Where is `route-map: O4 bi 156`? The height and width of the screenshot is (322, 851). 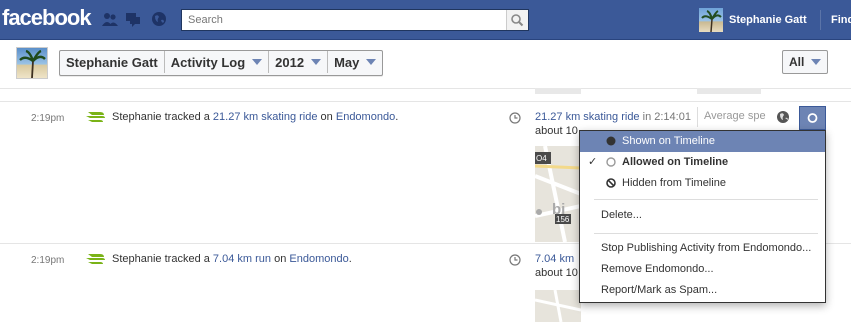
route-map: O4 bi 156 is located at coordinates (558, 194).